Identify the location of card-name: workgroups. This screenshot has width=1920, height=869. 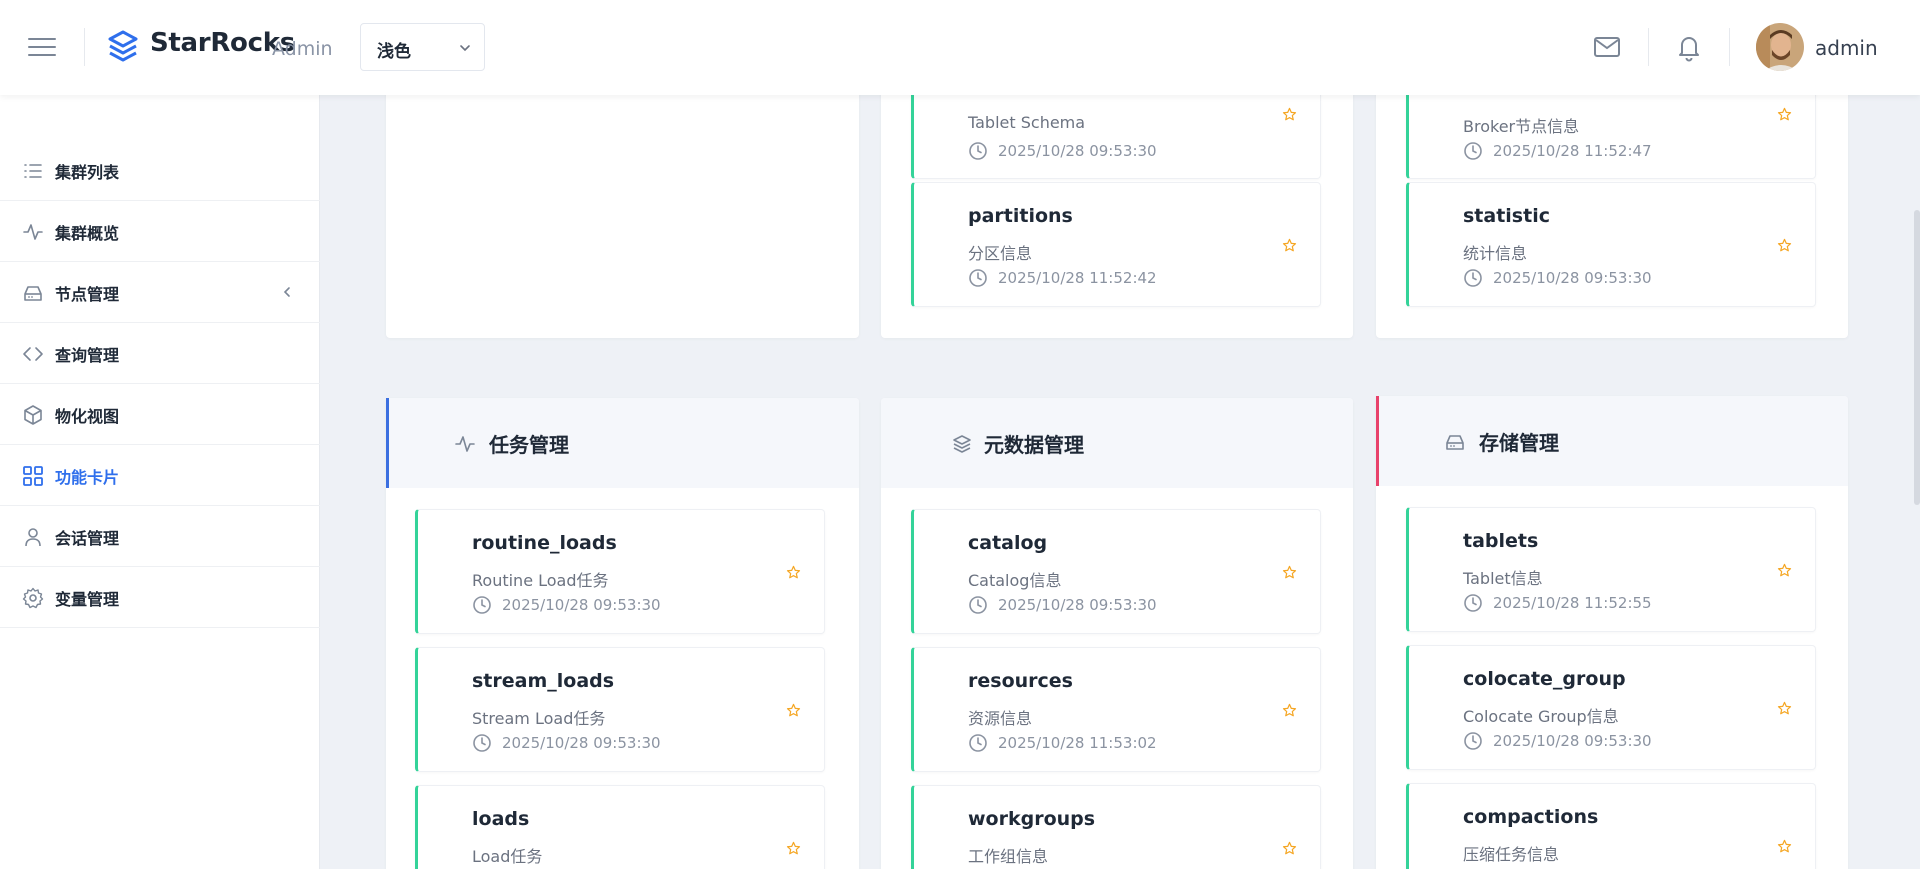
(1032, 819).